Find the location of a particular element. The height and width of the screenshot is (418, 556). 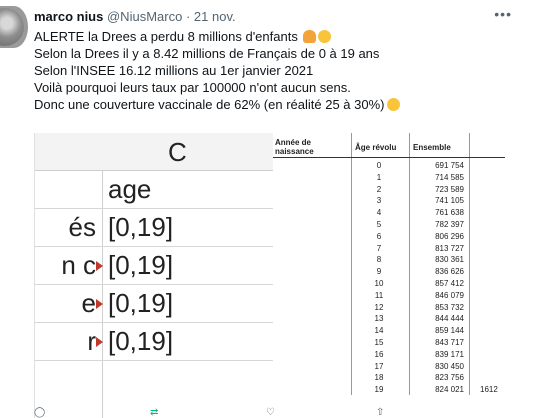

spreadsheet-row: r [0,19] is located at coordinates (154, 342).